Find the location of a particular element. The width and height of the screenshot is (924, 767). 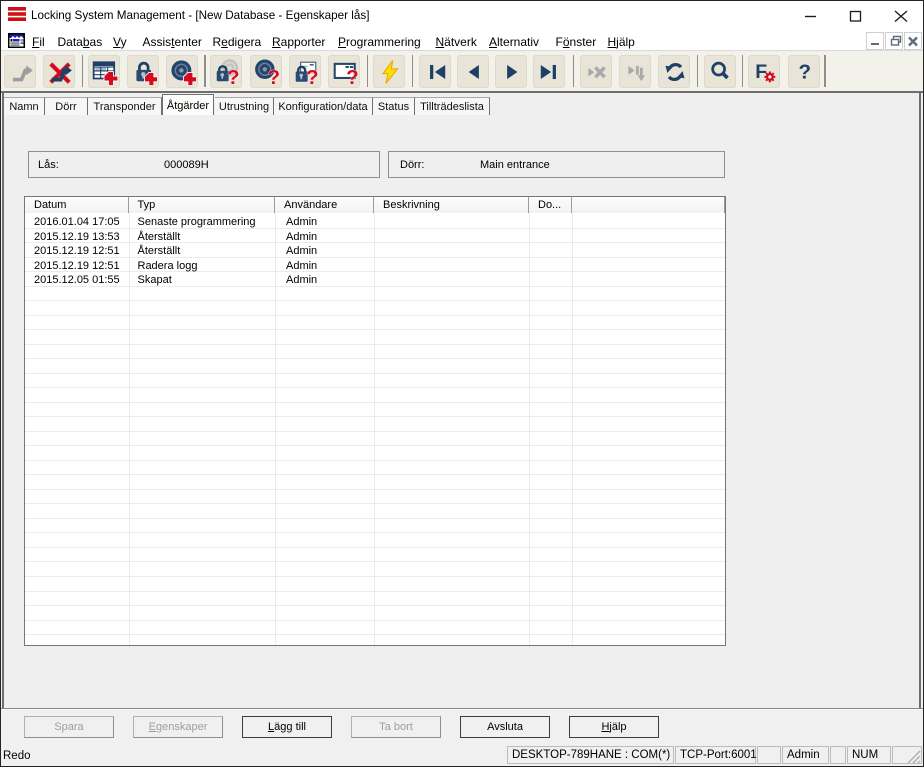

svg-text: F is located at coordinates (761, 72).